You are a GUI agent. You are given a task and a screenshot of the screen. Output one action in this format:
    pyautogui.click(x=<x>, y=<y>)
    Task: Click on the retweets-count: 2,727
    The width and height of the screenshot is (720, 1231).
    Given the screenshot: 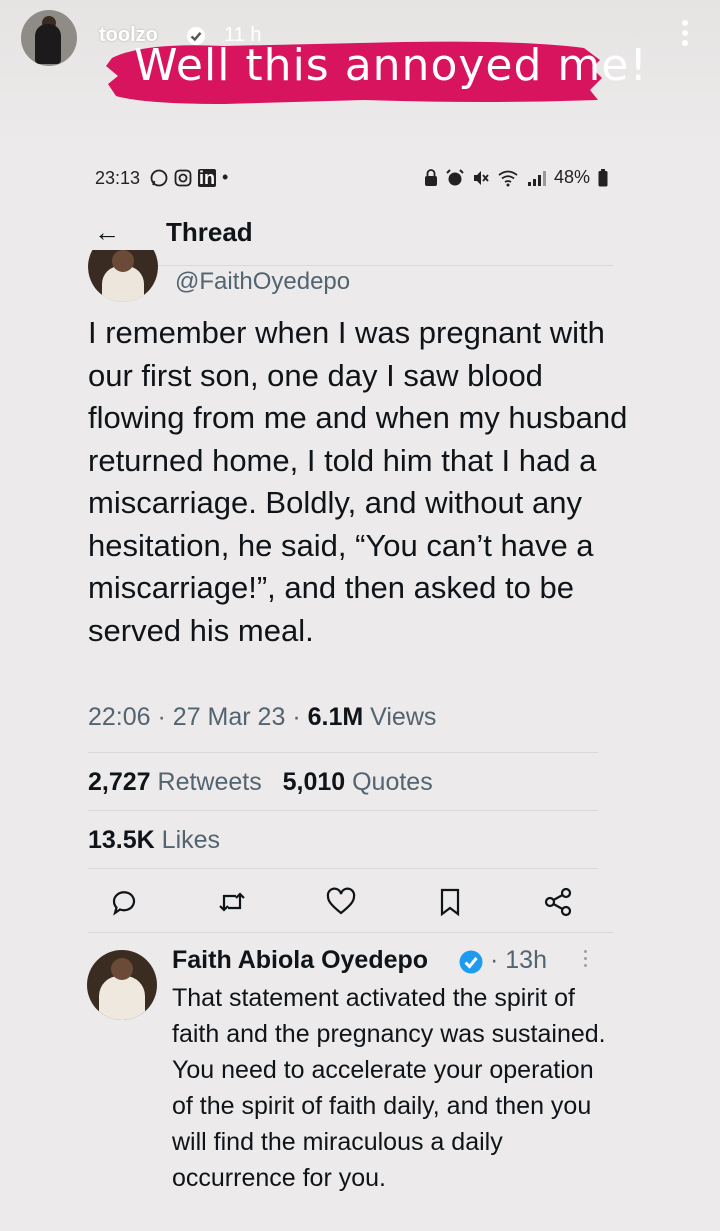 What is the action you would take?
    pyautogui.click(x=119, y=782)
    